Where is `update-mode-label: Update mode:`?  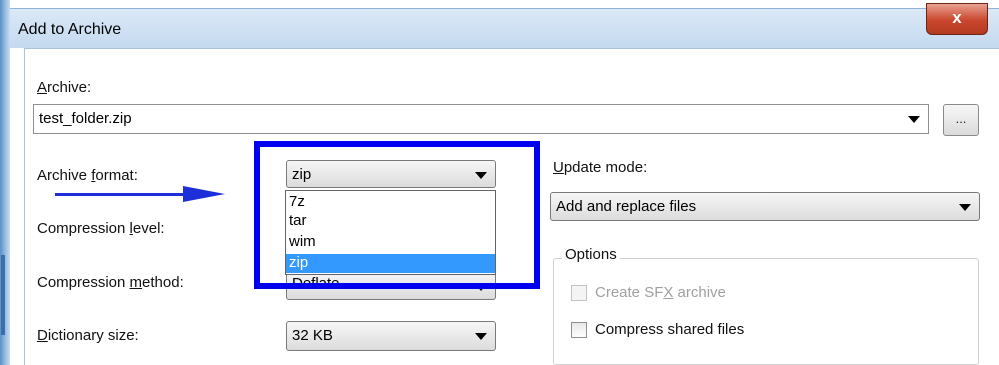
update-mode-label: Update mode: is located at coordinates (600, 167).